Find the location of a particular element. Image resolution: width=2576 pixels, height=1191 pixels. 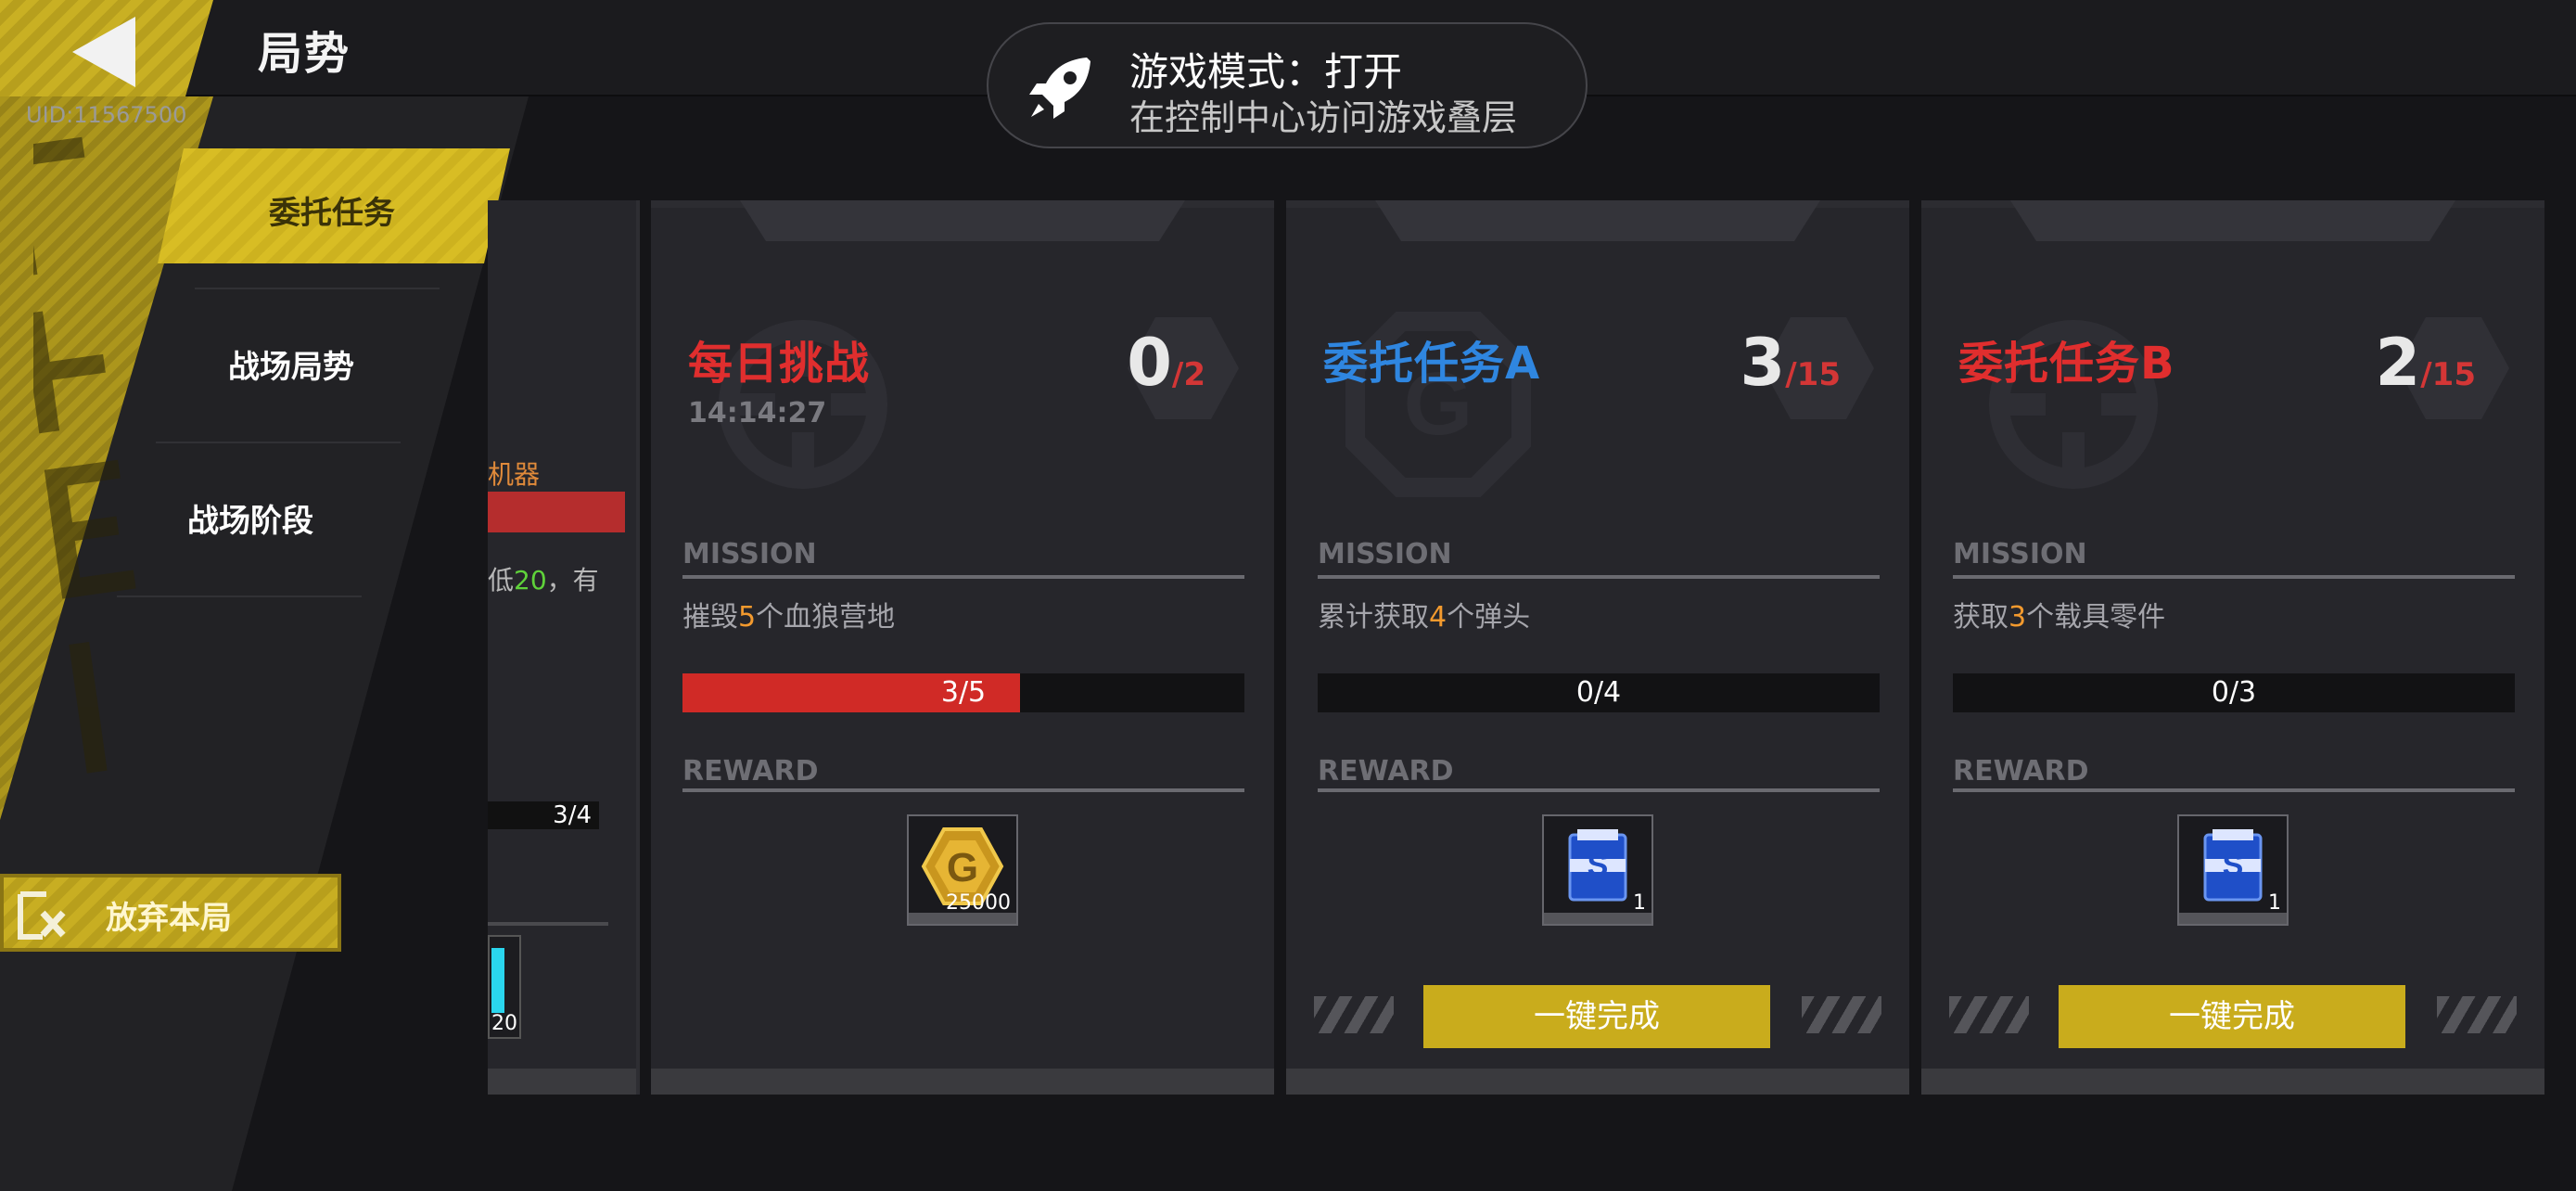

abandon-match-label: 放弃本局 is located at coordinates (169, 918).